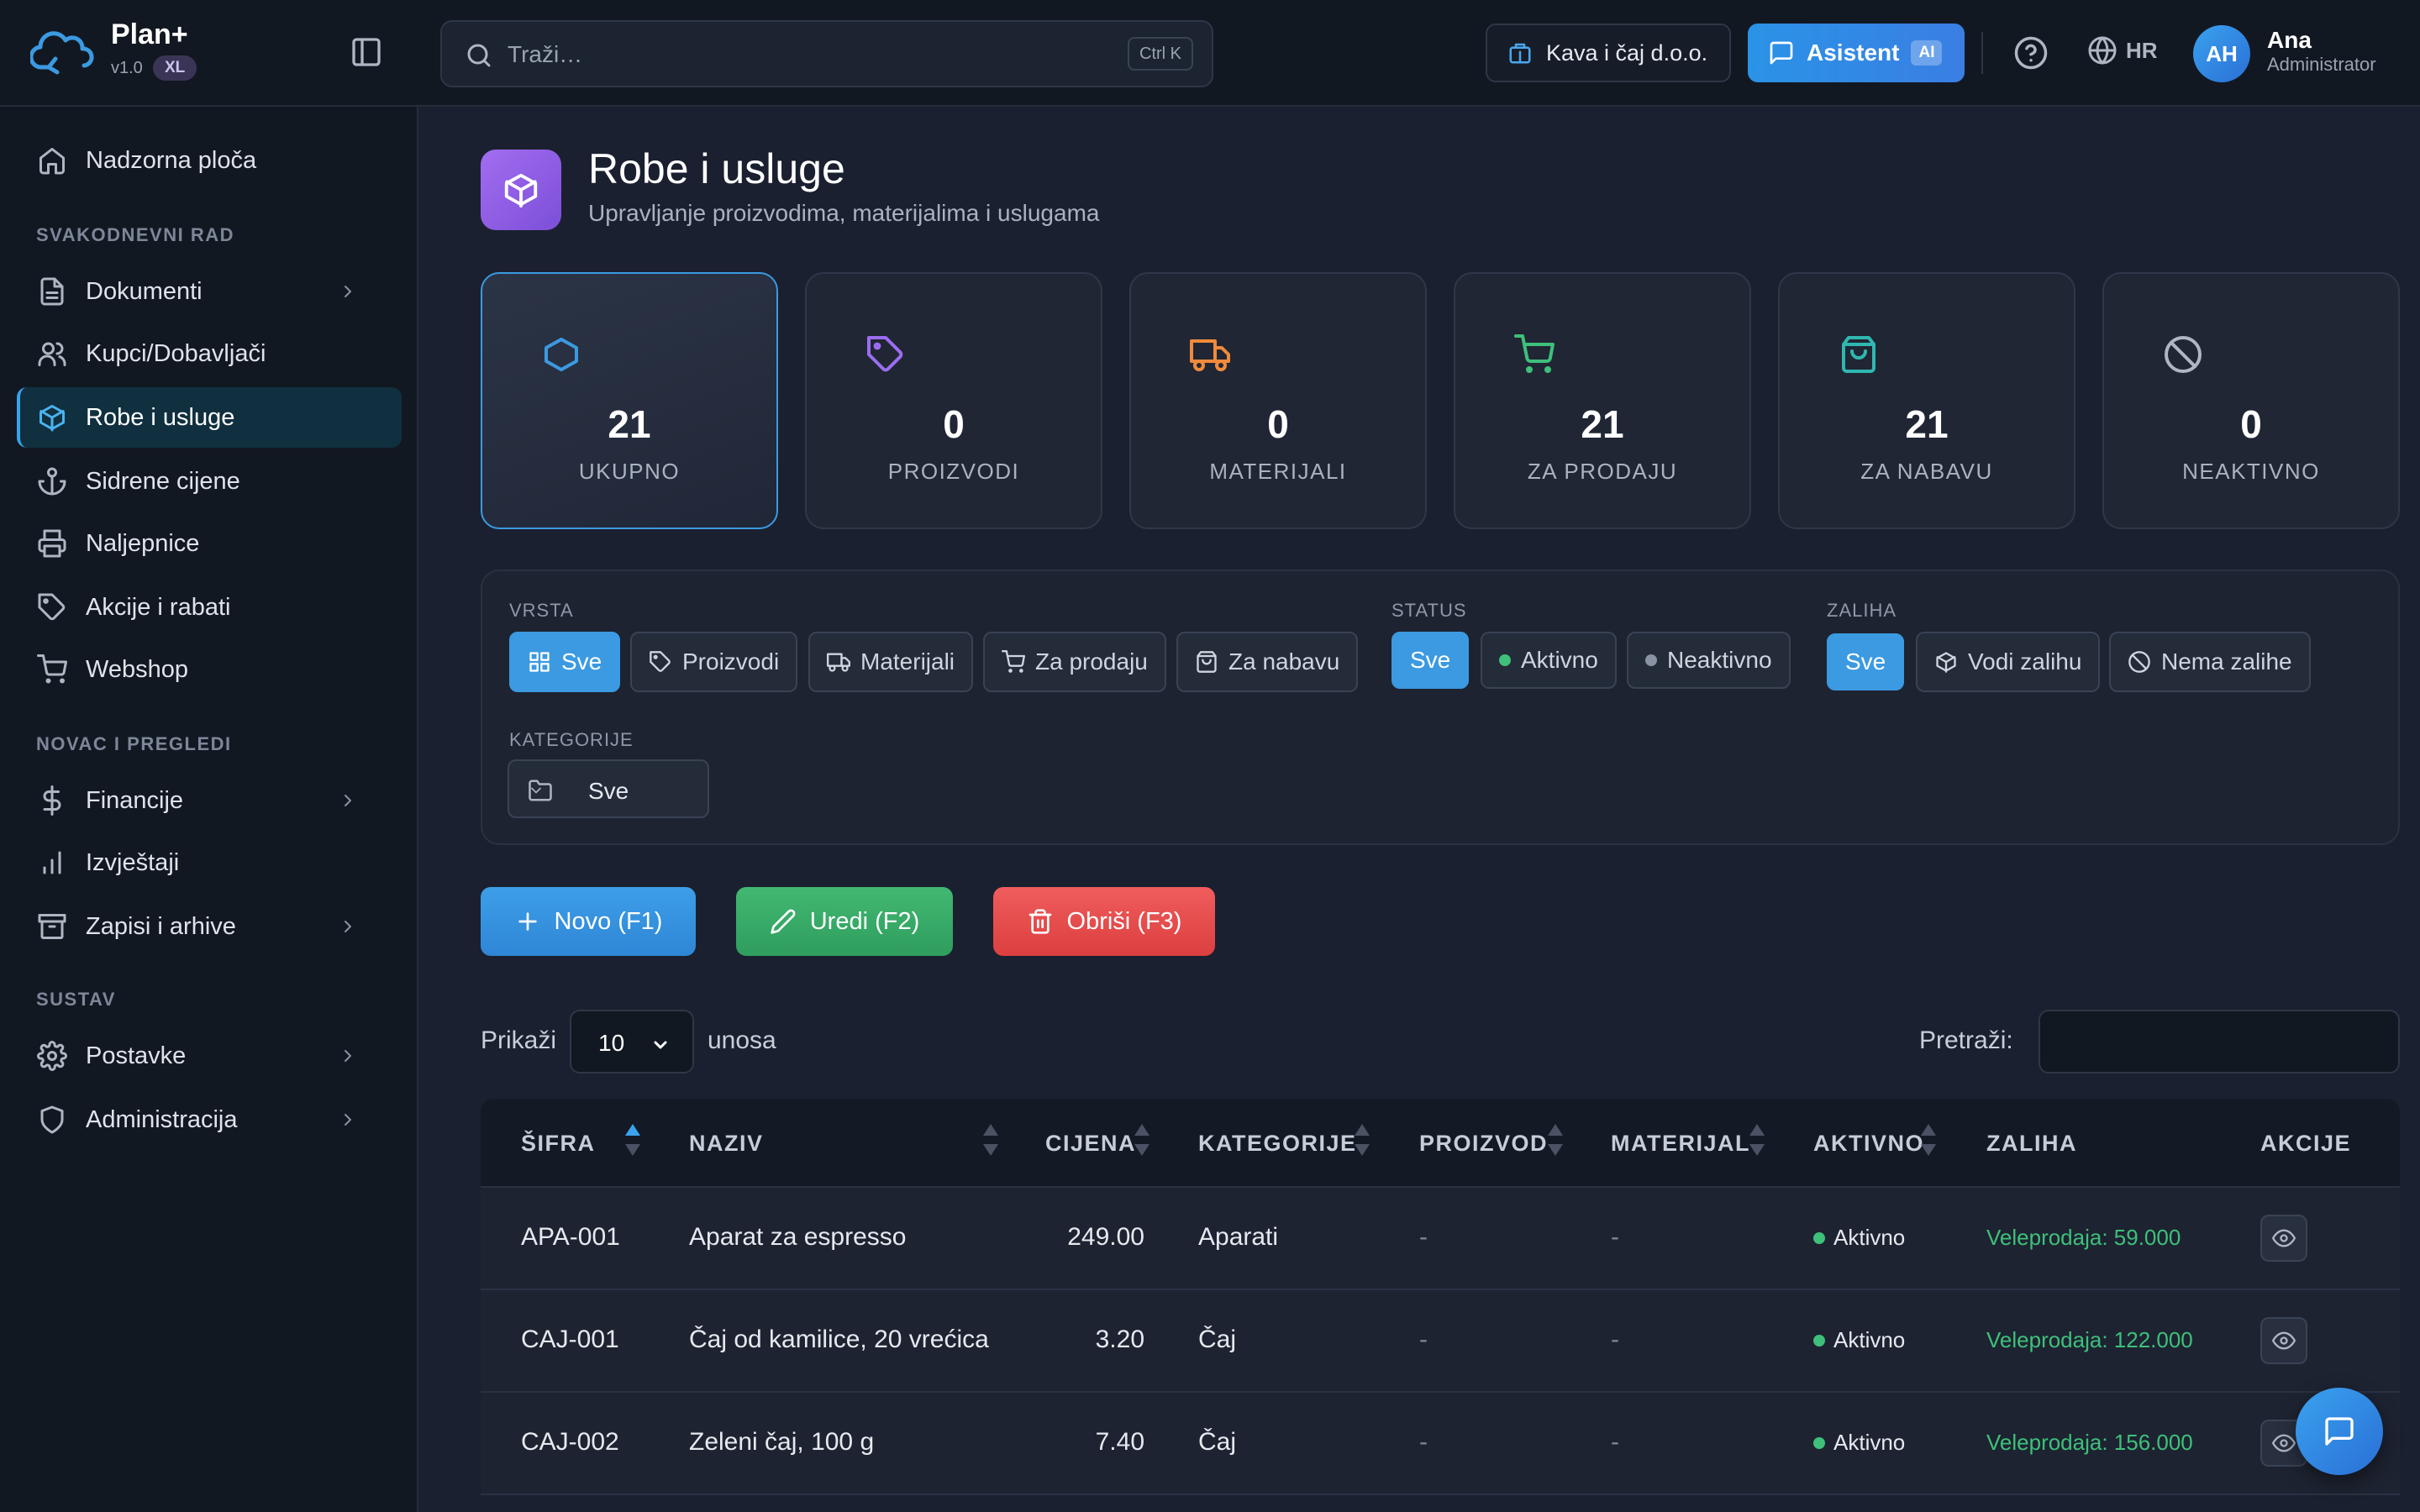 This screenshot has height=1512, width=2420. Describe the element at coordinates (1680, 1144) in the screenshot. I see `col-header-material: MATERIJAL` at that location.